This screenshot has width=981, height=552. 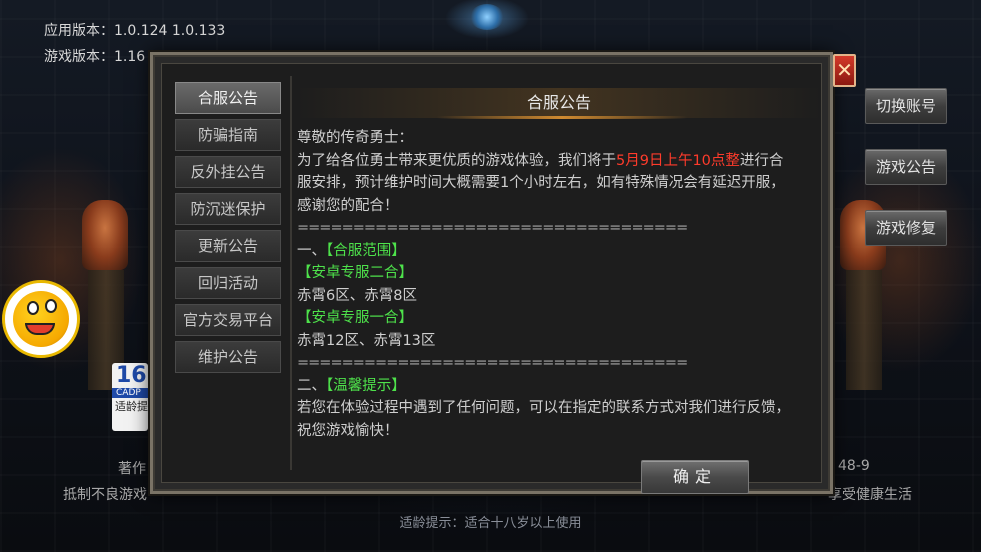 What do you see at coordinates (761, 160) in the screenshot?
I see `body-line-1-tail: 进行合` at bounding box center [761, 160].